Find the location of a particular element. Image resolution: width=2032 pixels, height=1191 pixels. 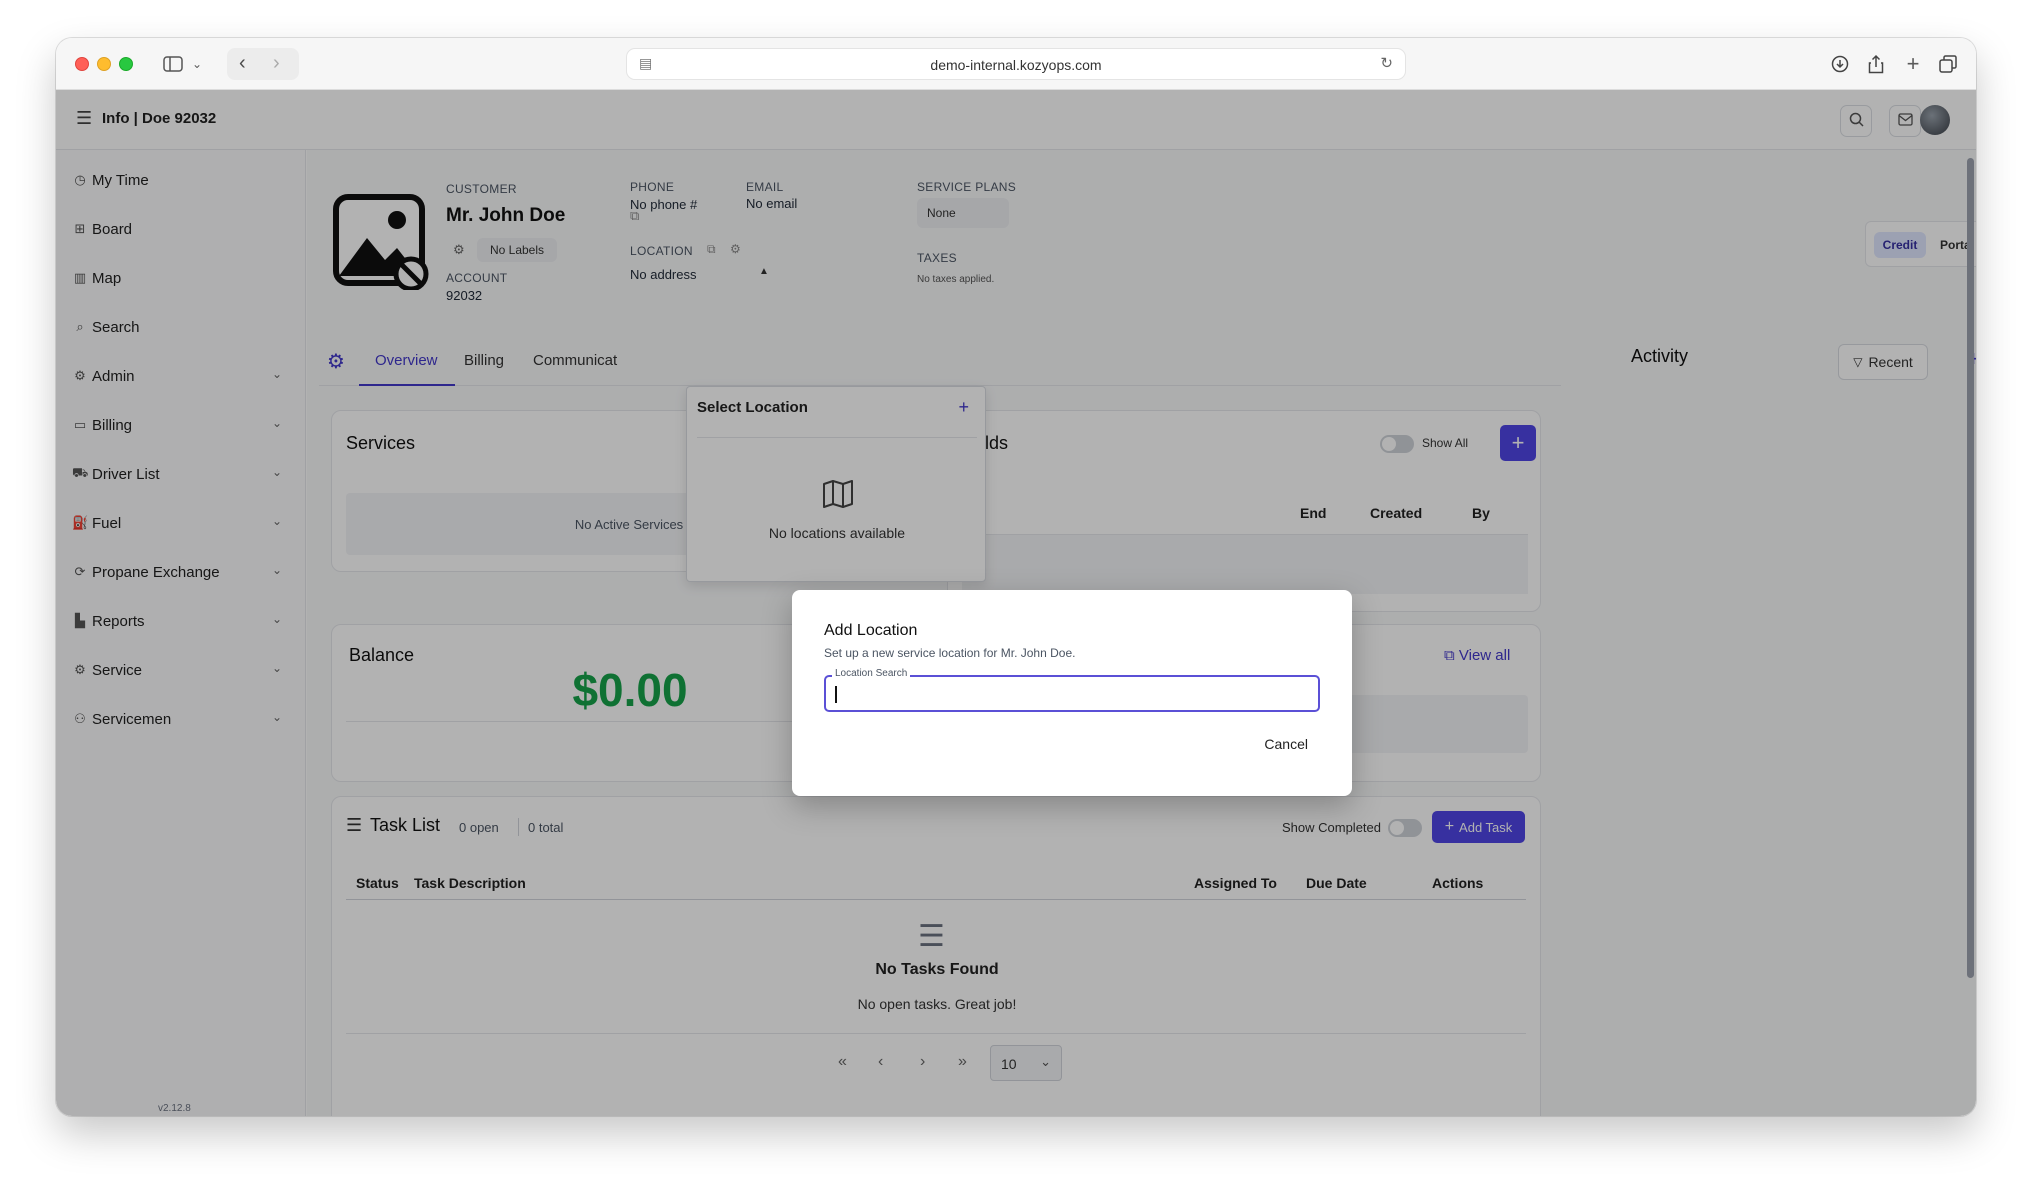

location-search-field: Location Search is located at coordinates (1072, 690).